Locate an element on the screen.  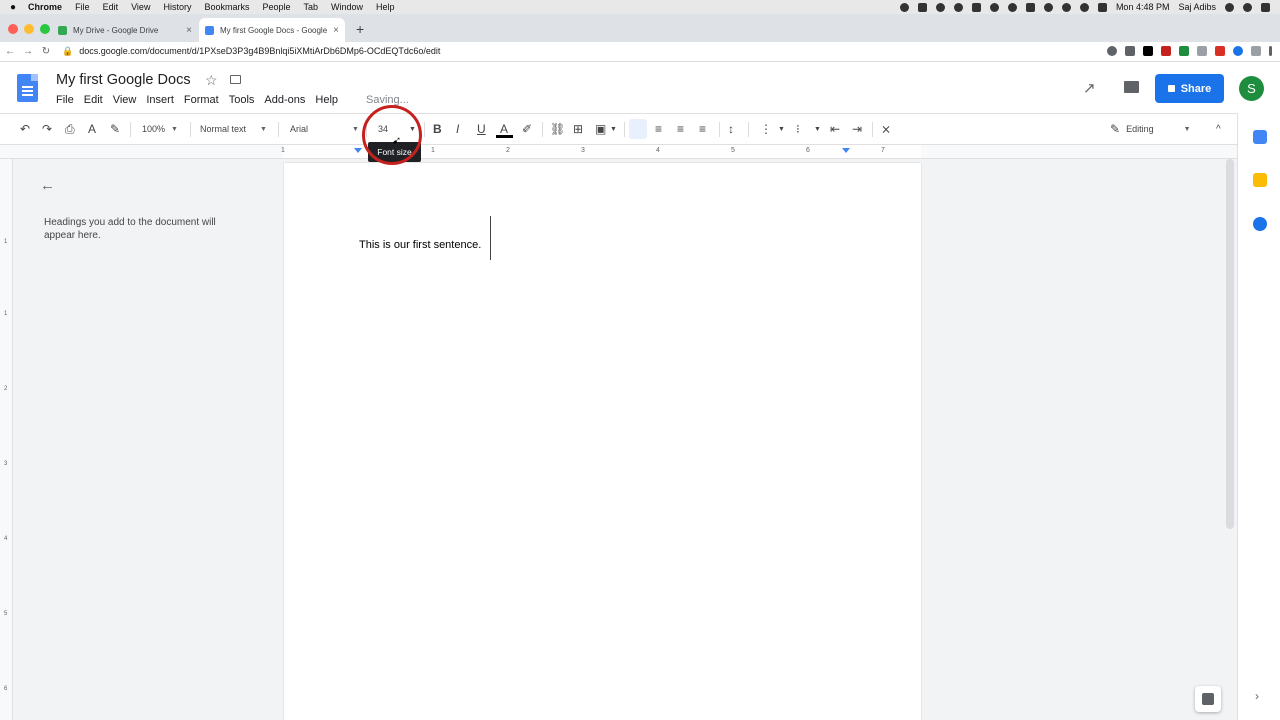
document-title: My first Google Docs is located at coordinates (123, 80).